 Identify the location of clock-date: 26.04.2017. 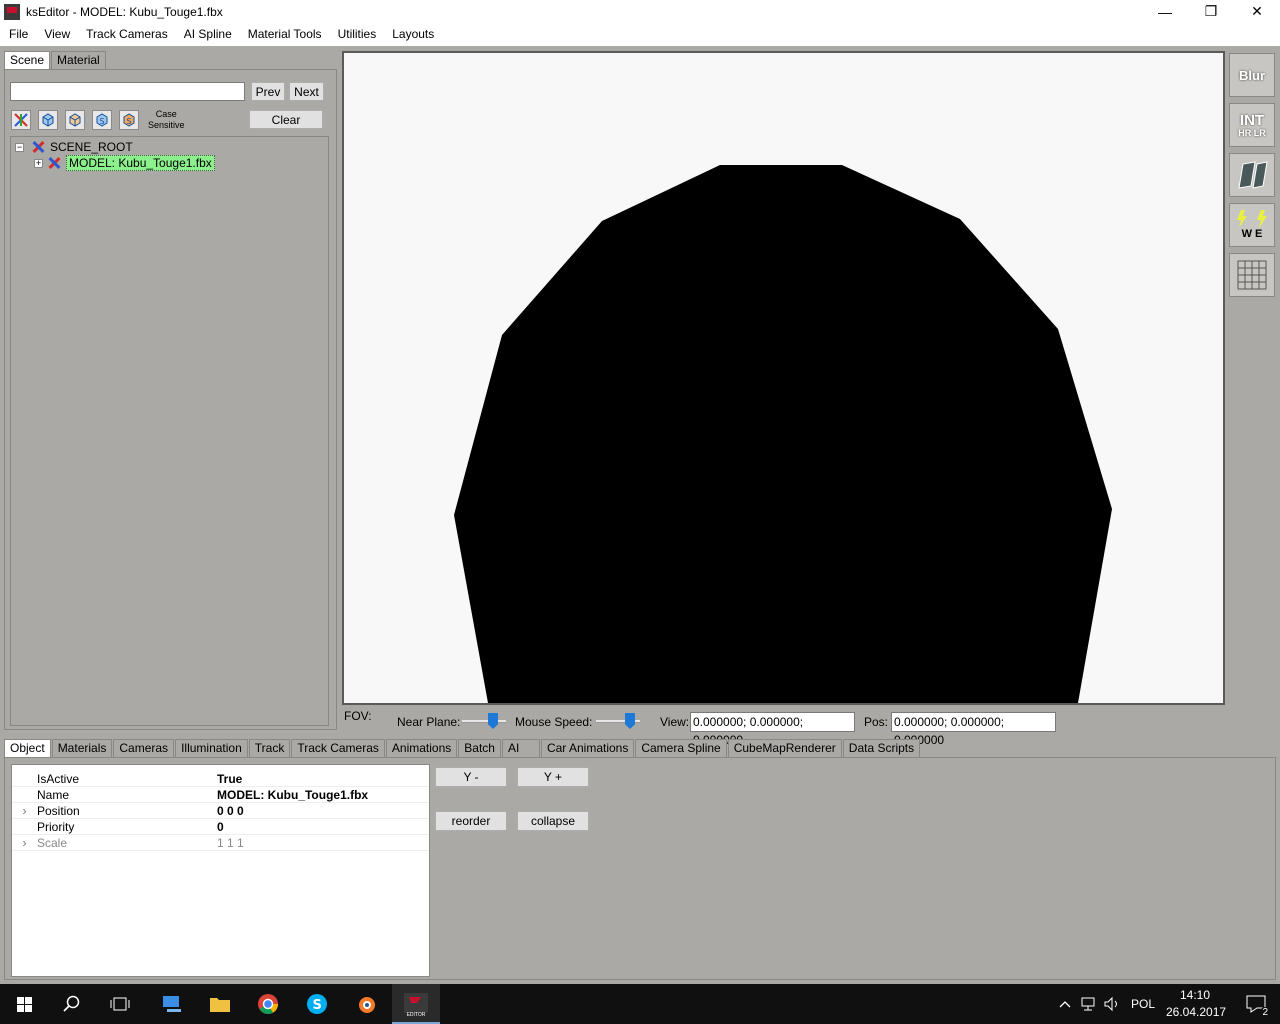
(1196, 1012).